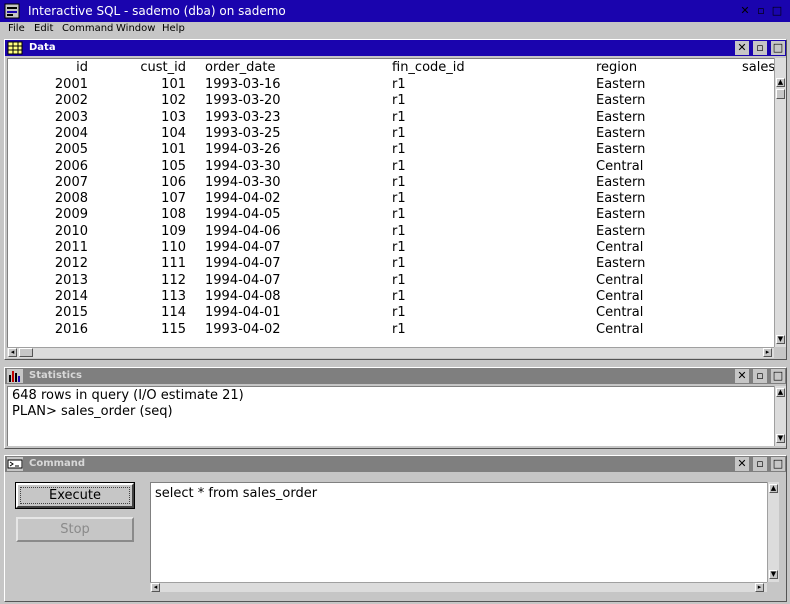 Image resolution: width=790 pixels, height=604 pixels. What do you see at coordinates (145, 67) in the screenshot?
I see `column-header-cust-id: cust_id` at bounding box center [145, 67].